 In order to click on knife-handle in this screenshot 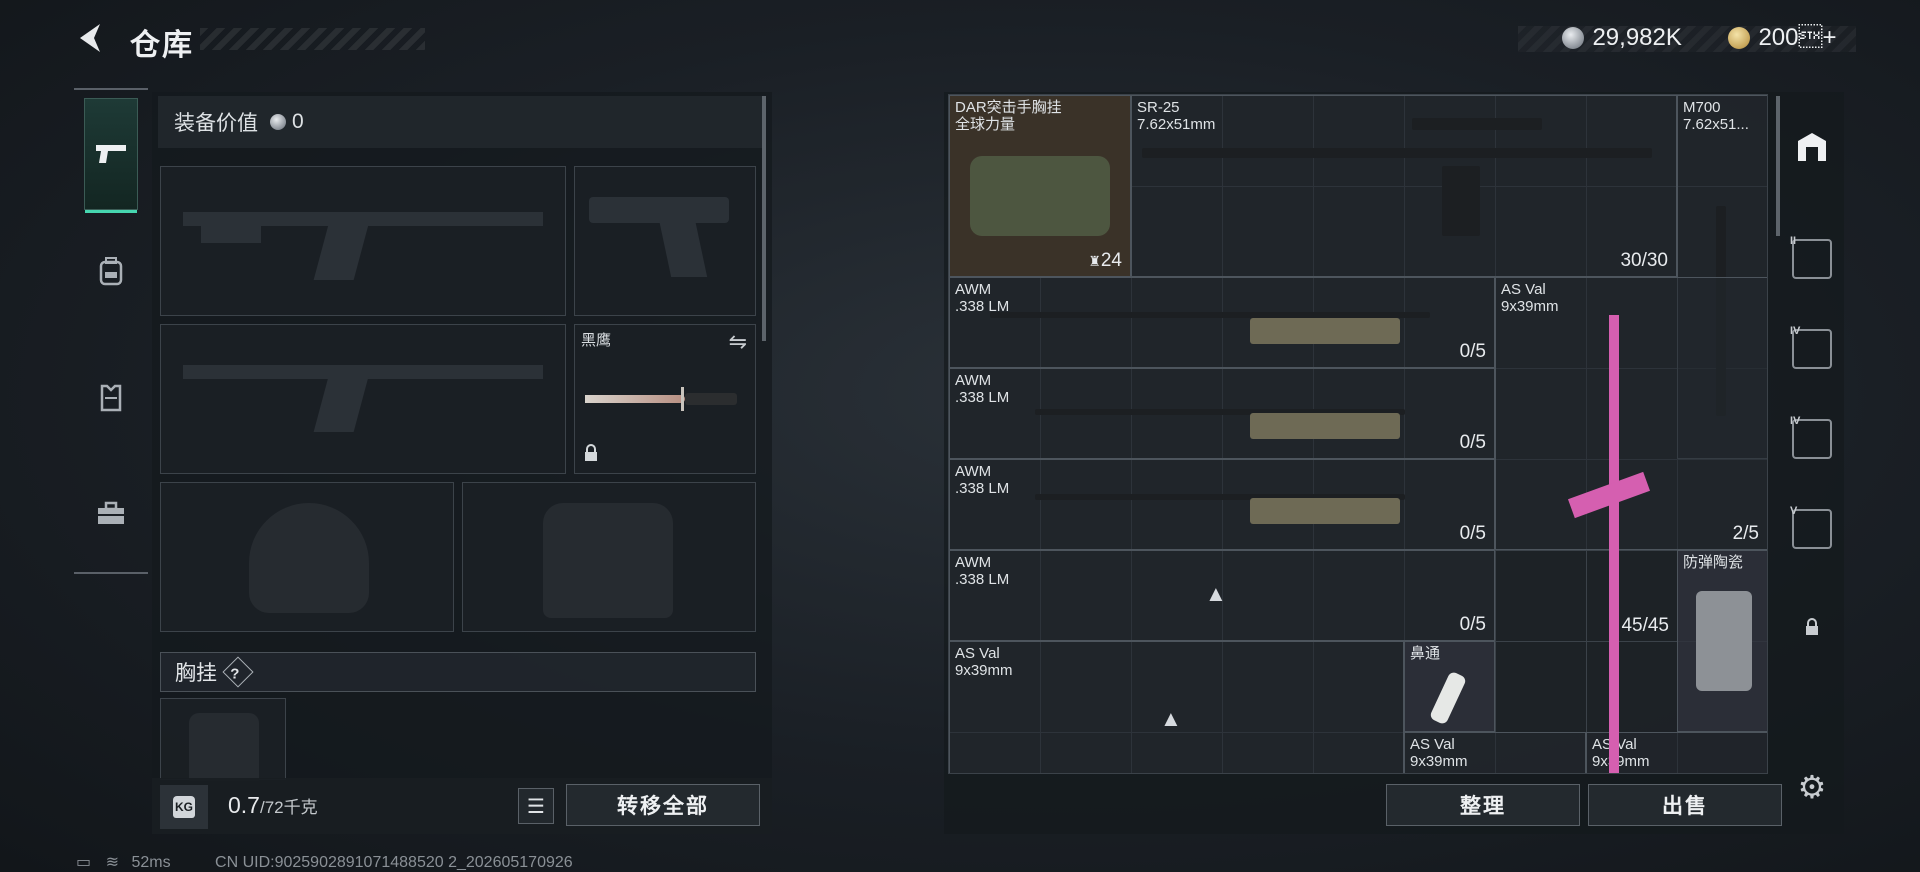, I will do `click(711, 399)`.